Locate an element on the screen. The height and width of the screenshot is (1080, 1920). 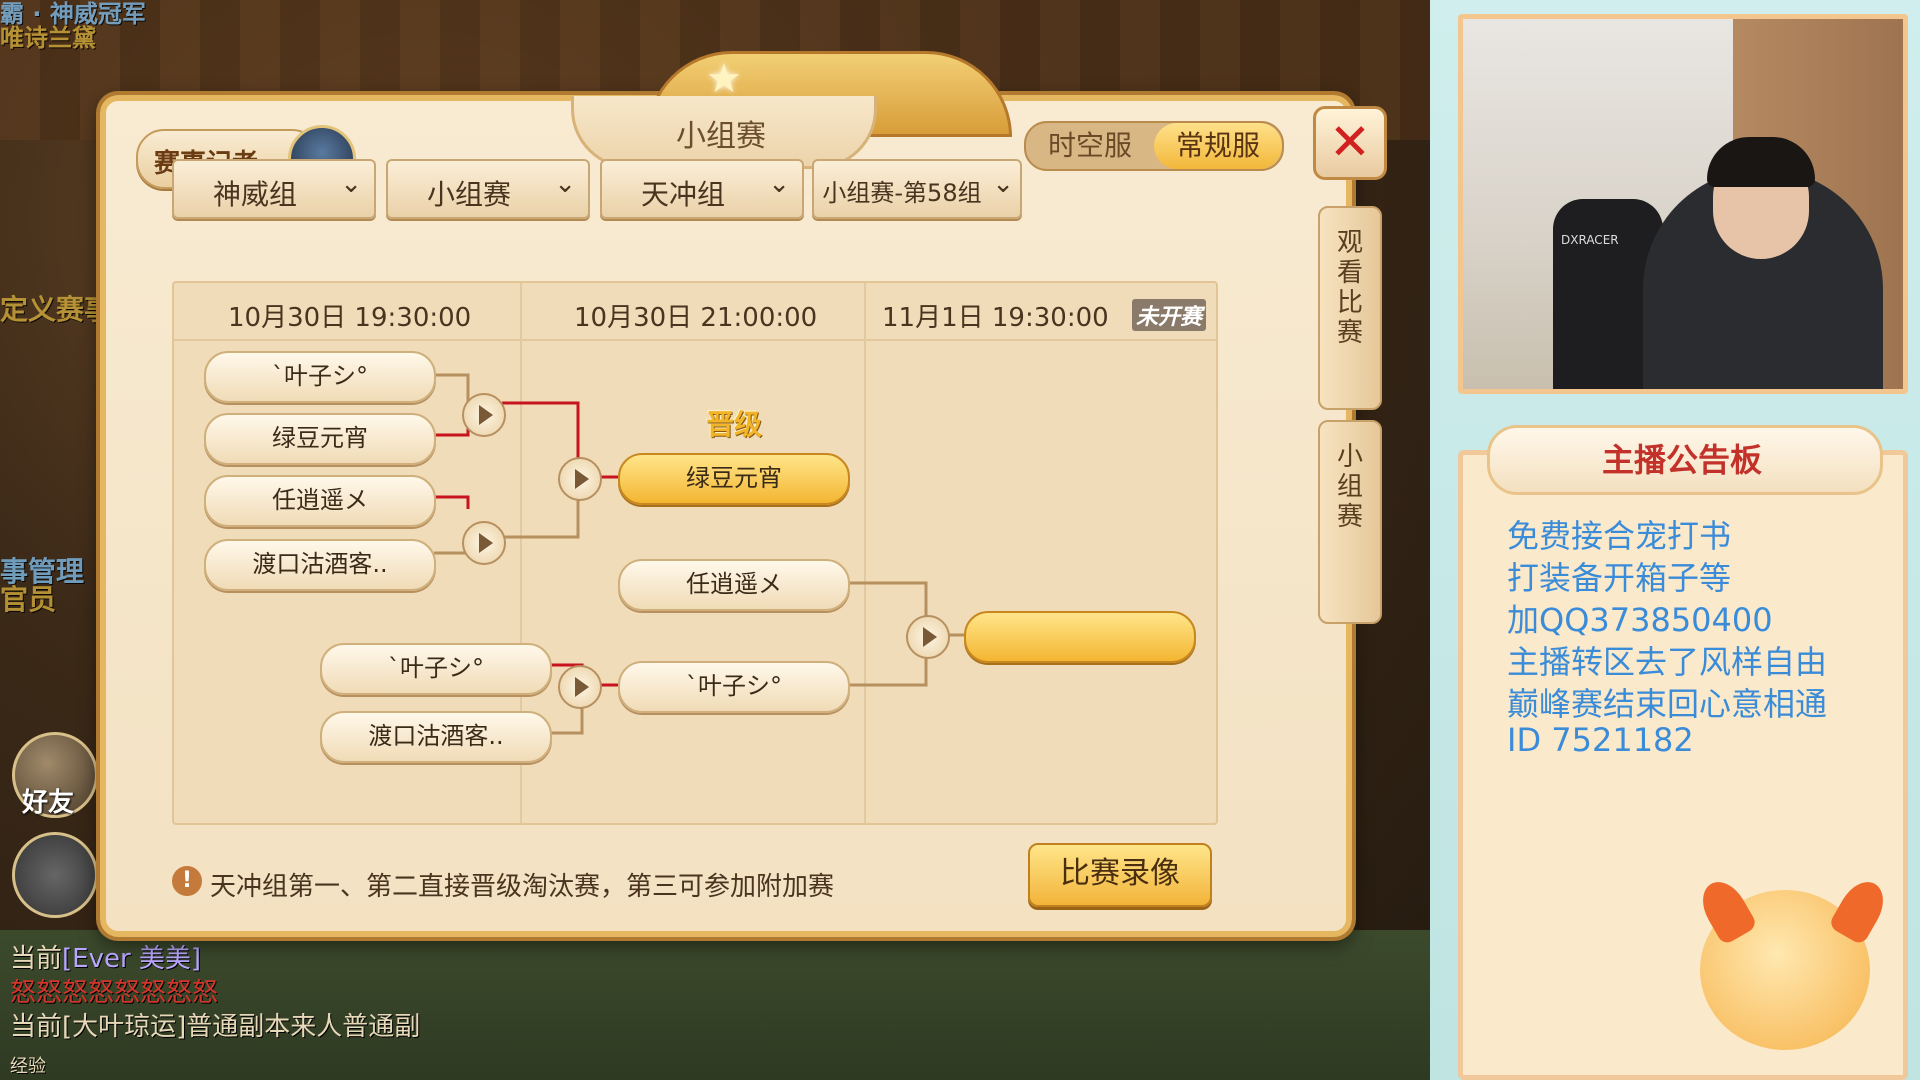
team-slot-promoted: 绿豆元宵 is located at coordinates (734, 479).